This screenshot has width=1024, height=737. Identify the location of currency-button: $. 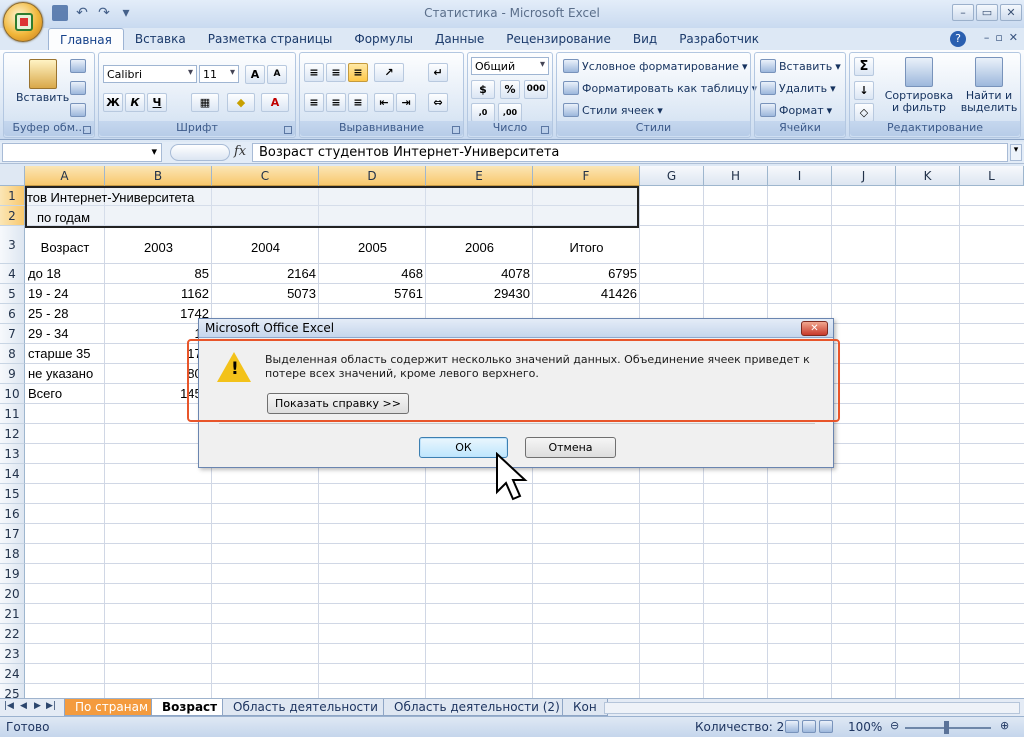
(483, 89).